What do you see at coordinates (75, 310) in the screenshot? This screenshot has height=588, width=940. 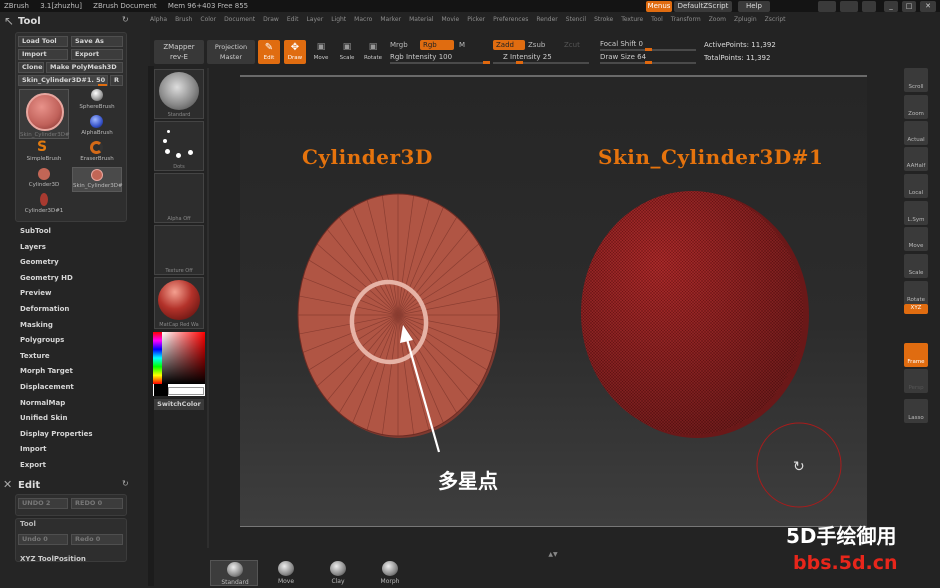 I see `tool-menu-deformation: Deformation` at bounding box center [75, 310].